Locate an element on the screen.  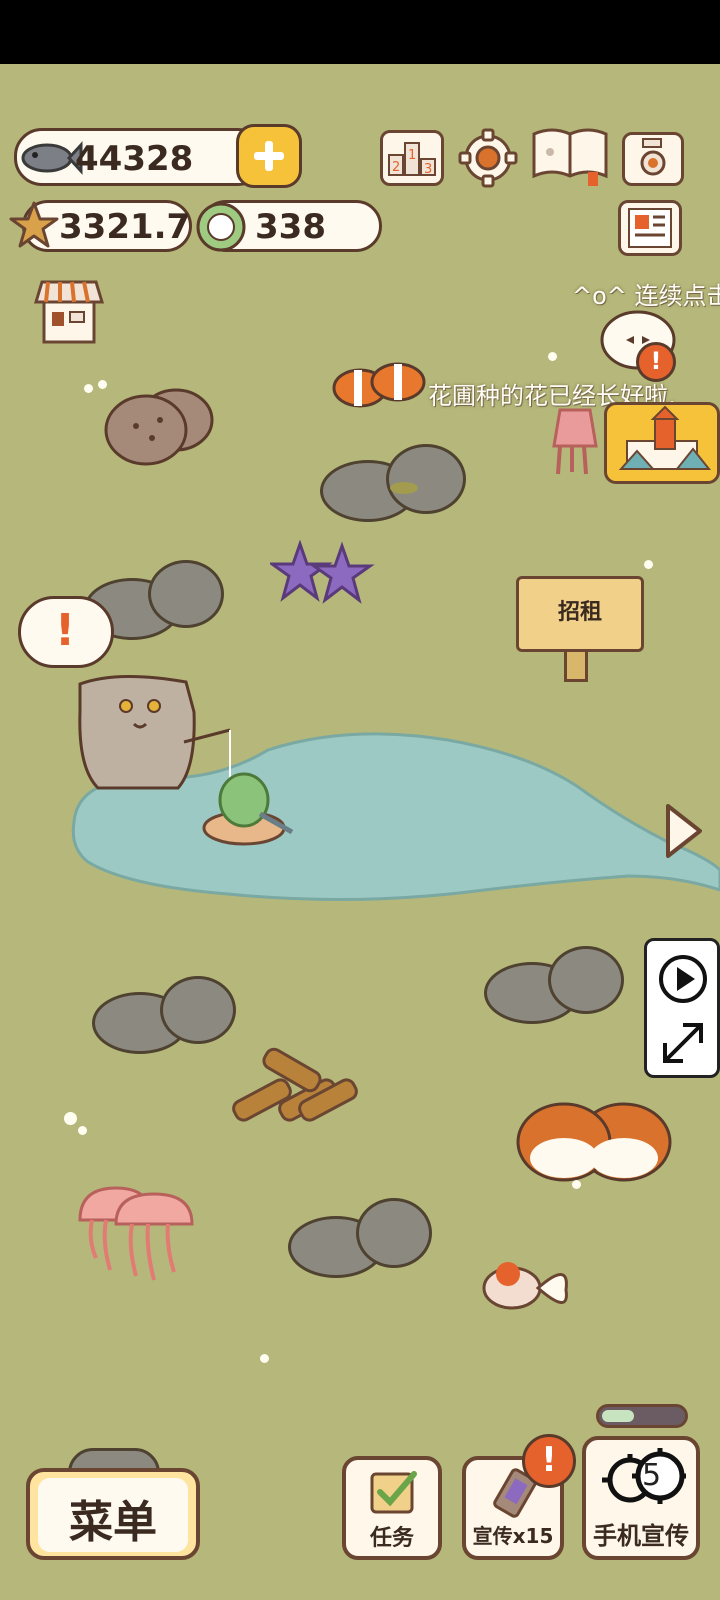
checklist-icon is located at coordinates (393, 1492).